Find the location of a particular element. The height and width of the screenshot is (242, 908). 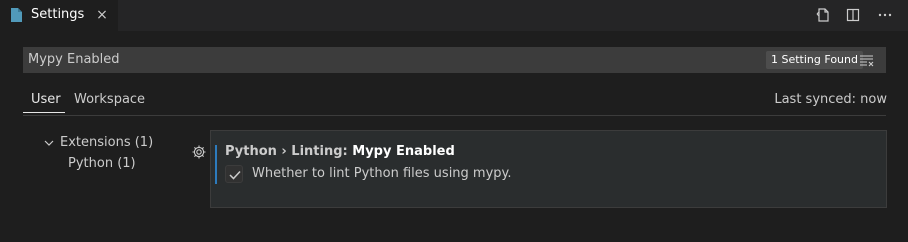

search-value: Mypy Enabled is located at coordinates (74, 59).